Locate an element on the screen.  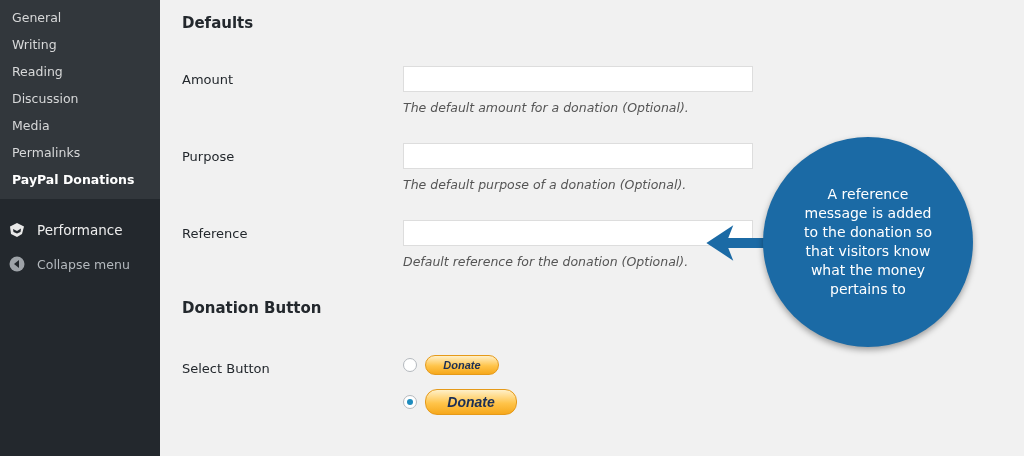
submenu-item: General is located at coordinates (80, 17).